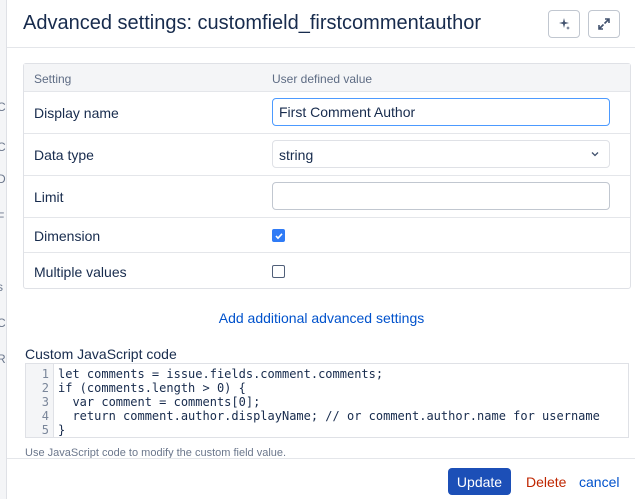 This screenshot has height=499, width=635. What do you see at coordinates (53, 79) in the screenshot?
I see `column-header-setting: Setting` at bounding box center [53, 79].